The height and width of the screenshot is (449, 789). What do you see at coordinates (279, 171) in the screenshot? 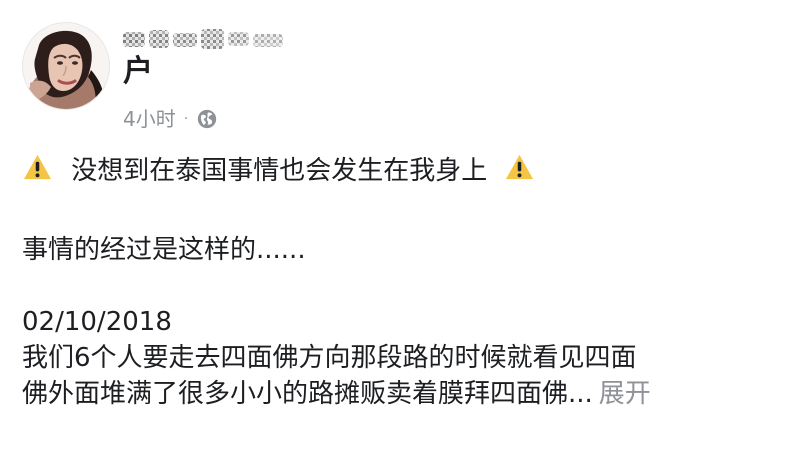
I see `headline-text: 没想到在泰国事情也会发生在我身上` at bounding box center [279, 171].